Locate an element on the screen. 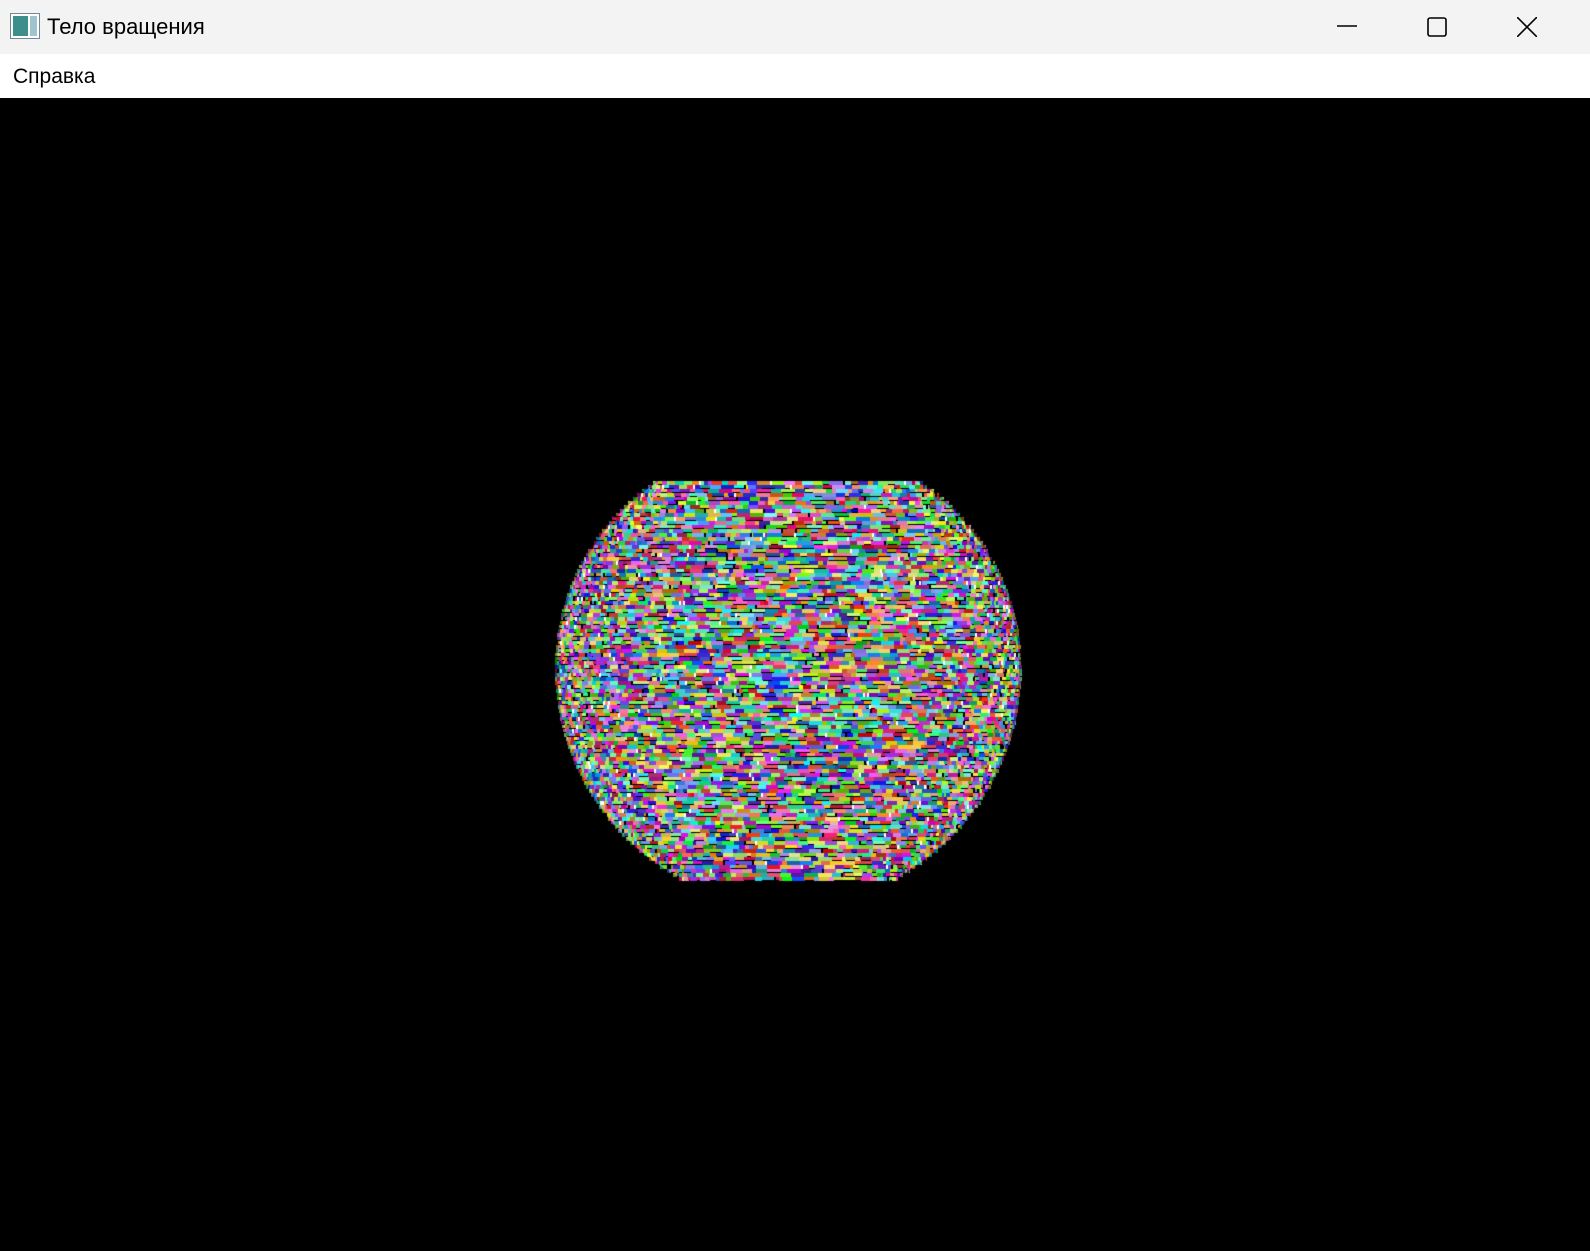  close-icon is located at coordinates (1527, 27).